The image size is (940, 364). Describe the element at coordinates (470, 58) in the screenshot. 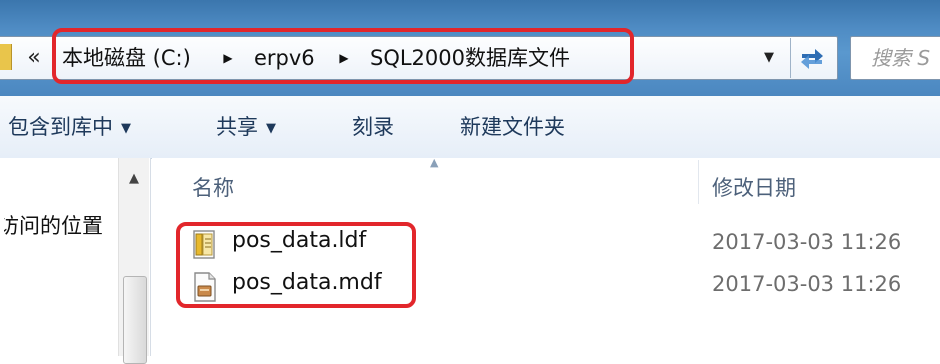

I see `breadcrumb-item-sql2000: SQL2000数据库文件` at that location.